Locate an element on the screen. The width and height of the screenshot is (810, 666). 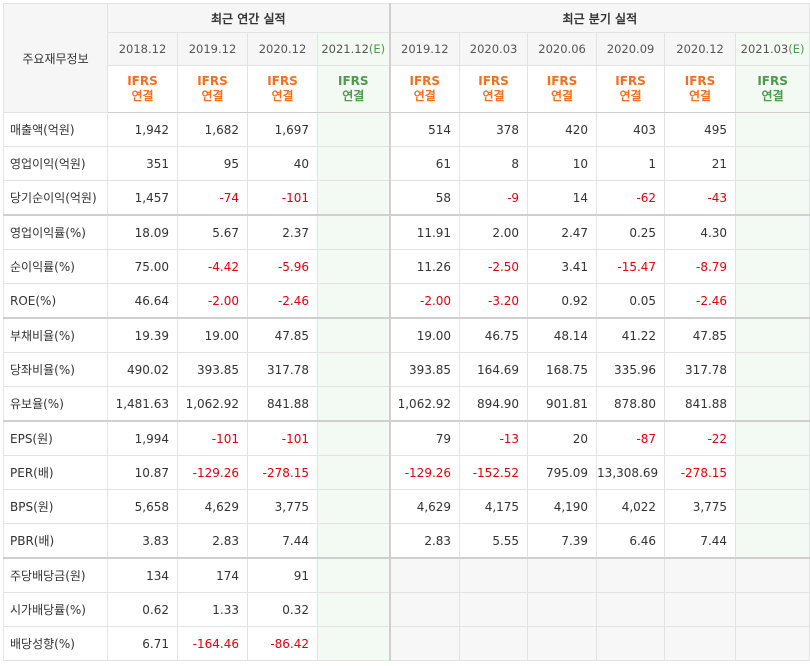
row-label: BPS(원) is located at coordinates (55, 506).